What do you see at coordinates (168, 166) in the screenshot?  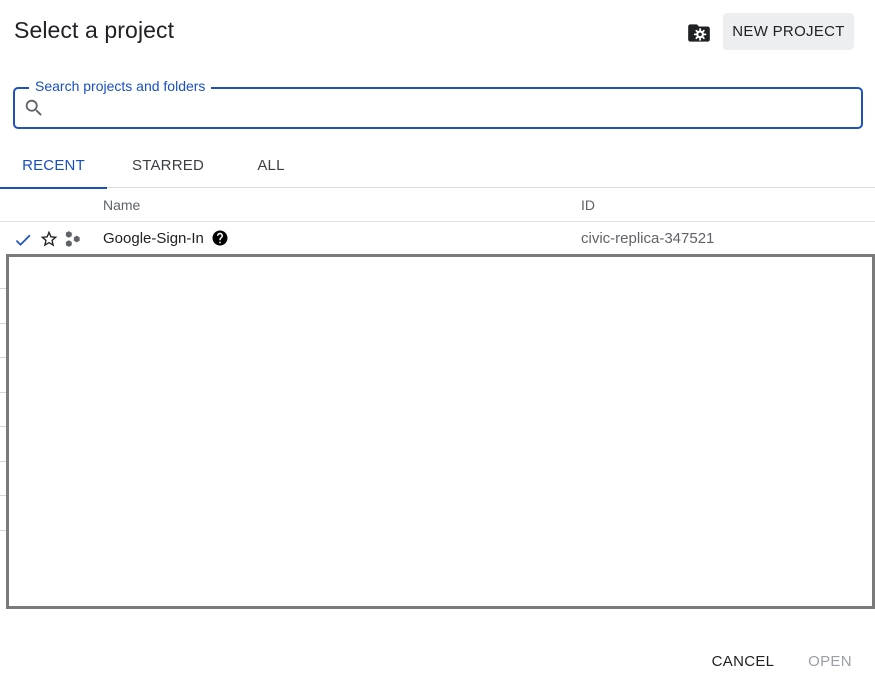 I see `tab-starred: STARRED` at bounding box center [168, 166].